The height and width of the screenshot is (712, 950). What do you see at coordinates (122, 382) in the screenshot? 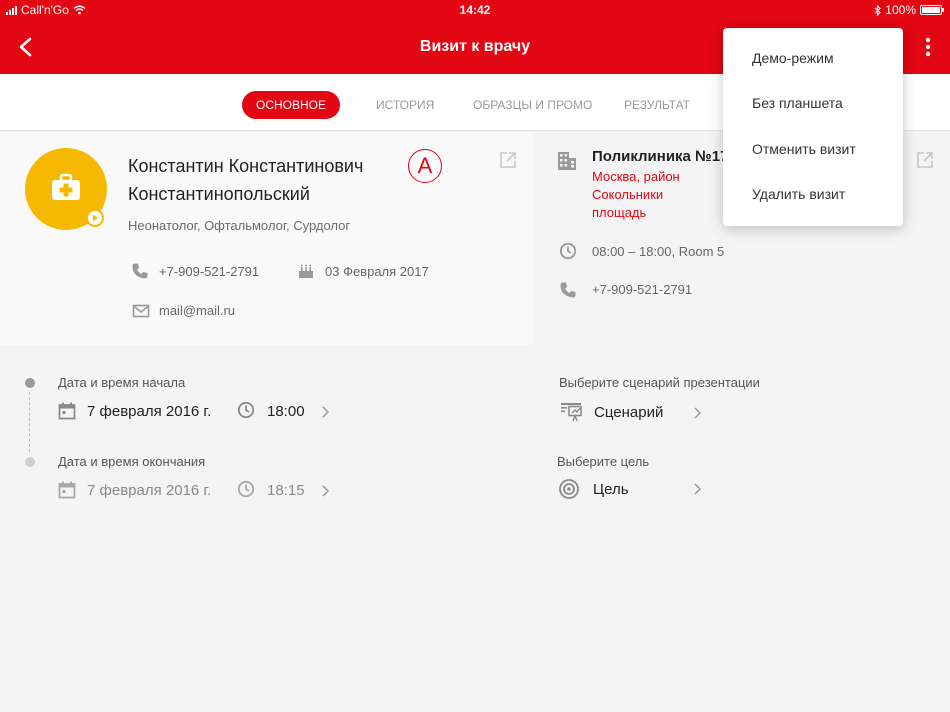
I see `start-datetime-label: Дата и время начала` at bounding box center [122, 382].